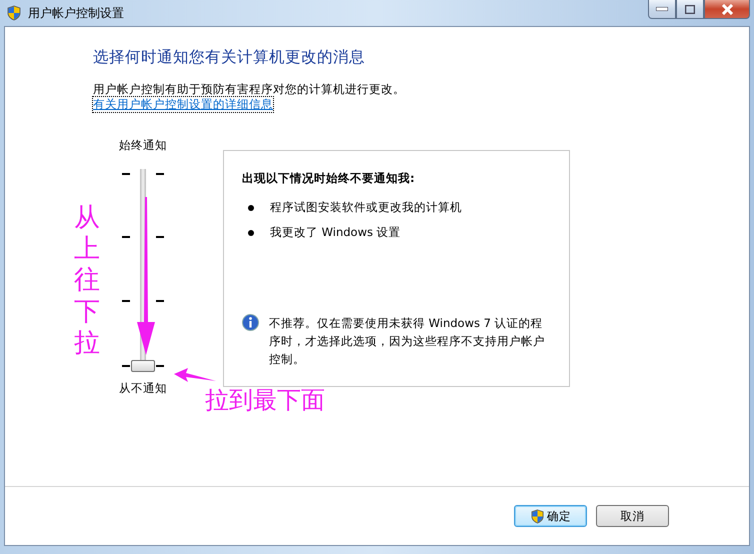  What do you see at coordinates (265, 400) in the screenshot?
I see `annotation-text: 拉到最下面` at bounding box center [265, 400].